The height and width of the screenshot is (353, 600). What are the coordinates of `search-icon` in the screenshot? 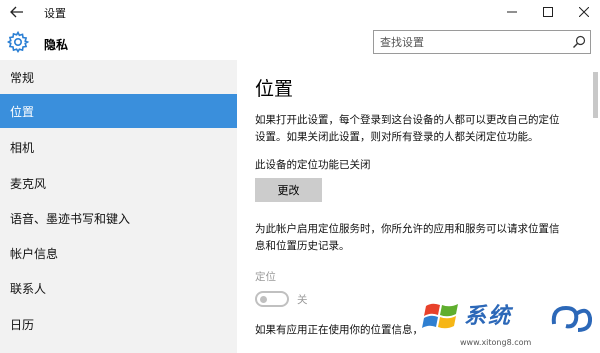 It's located at (579, 42).